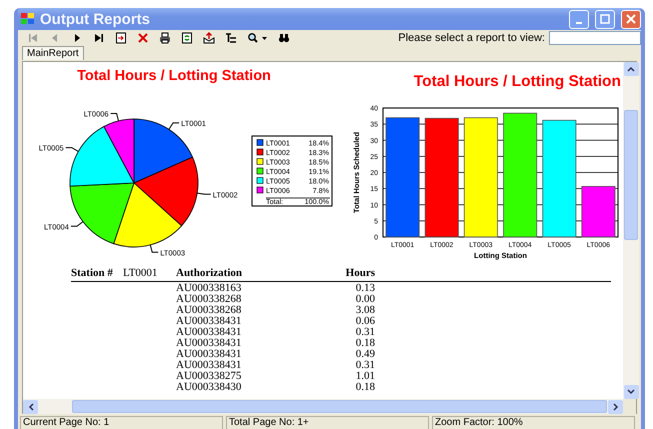 The image size is (653, 429). I want to click on close-button, so click(631, 19).